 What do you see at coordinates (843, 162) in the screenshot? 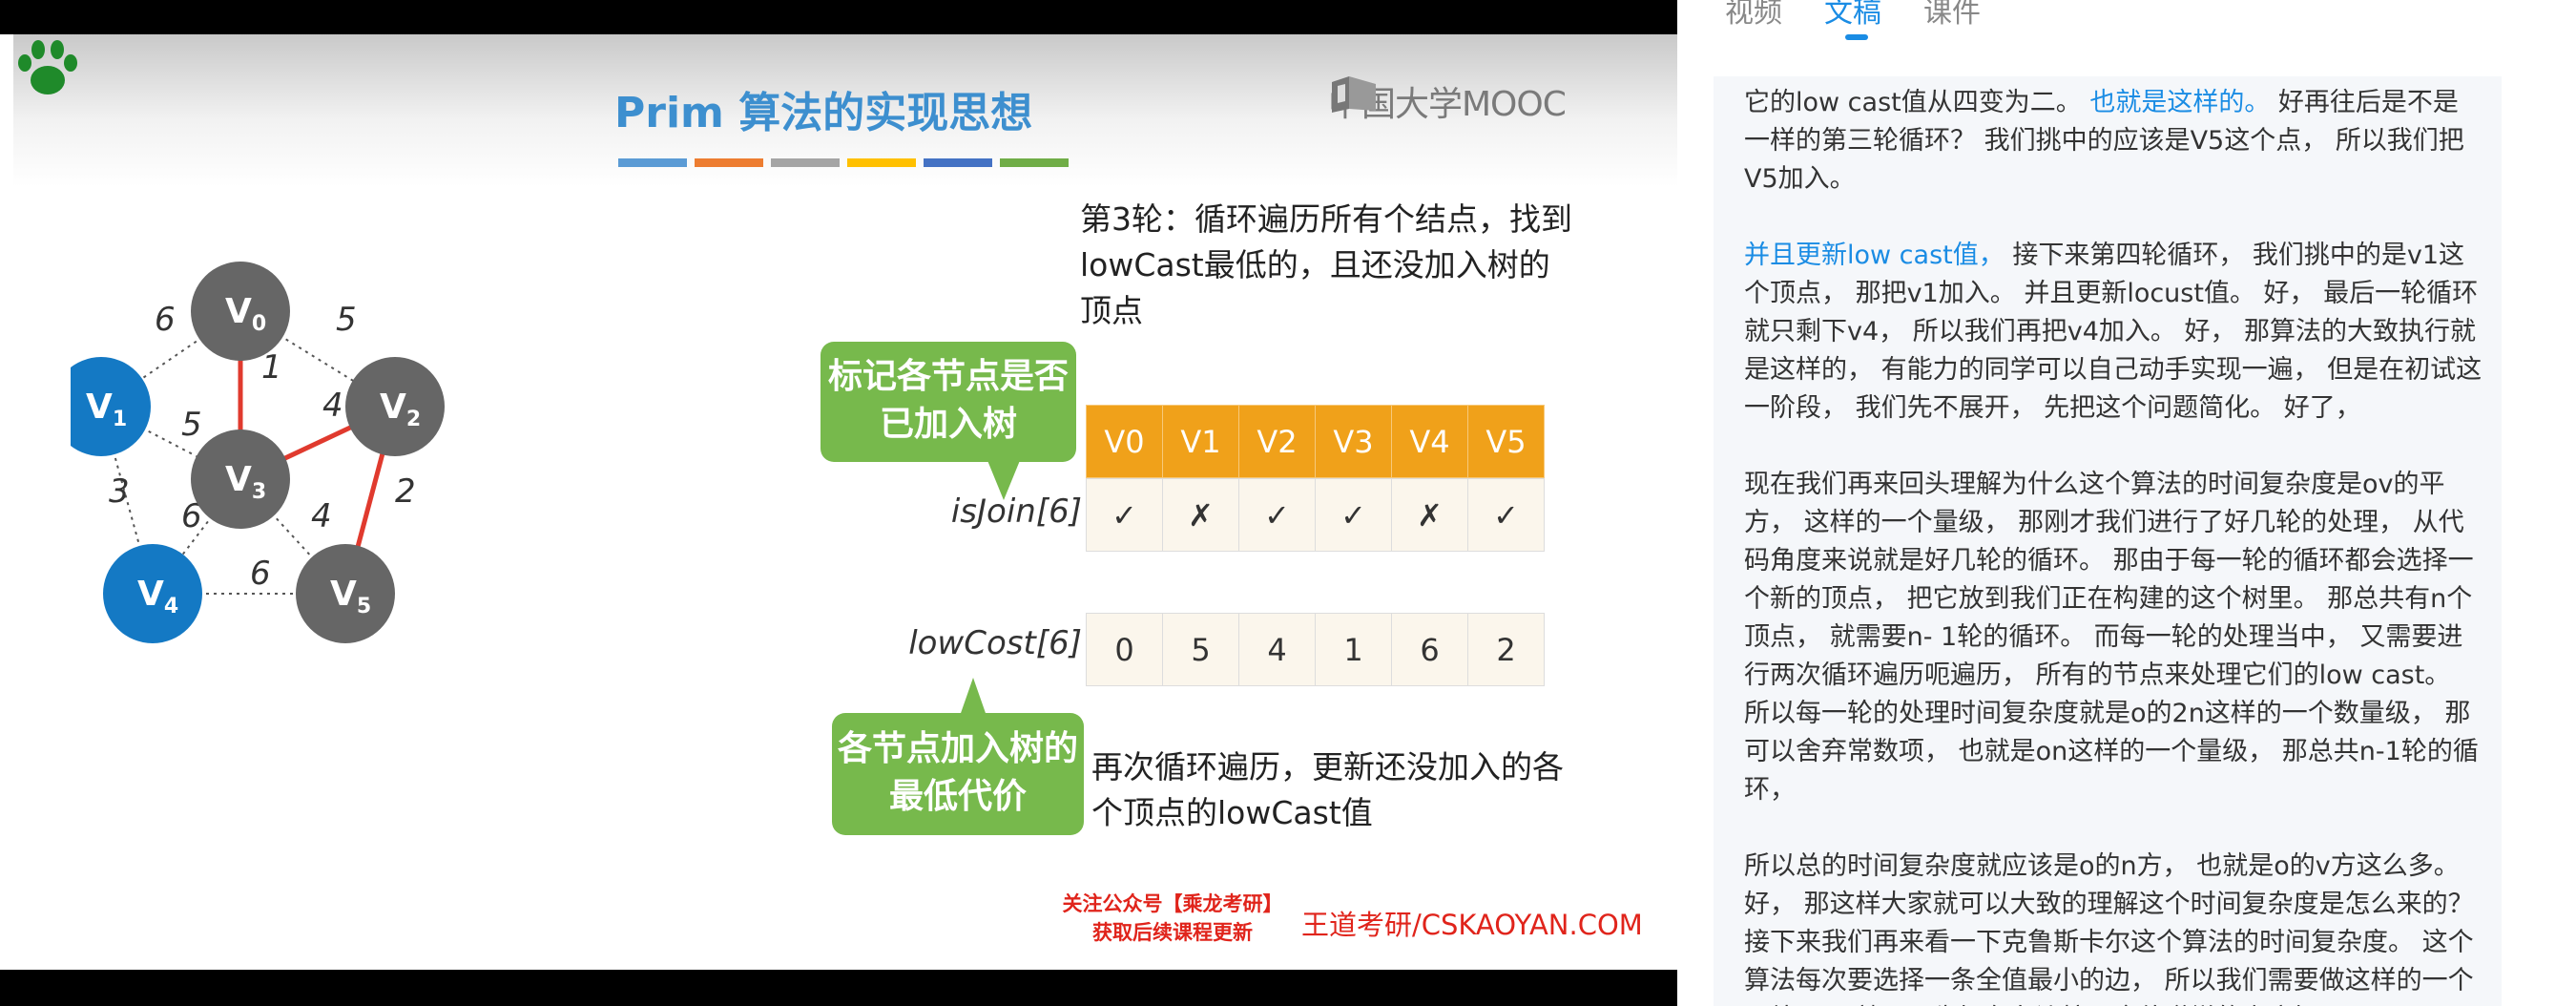
I see `title-color-bars` at bounding box center [843, 162].